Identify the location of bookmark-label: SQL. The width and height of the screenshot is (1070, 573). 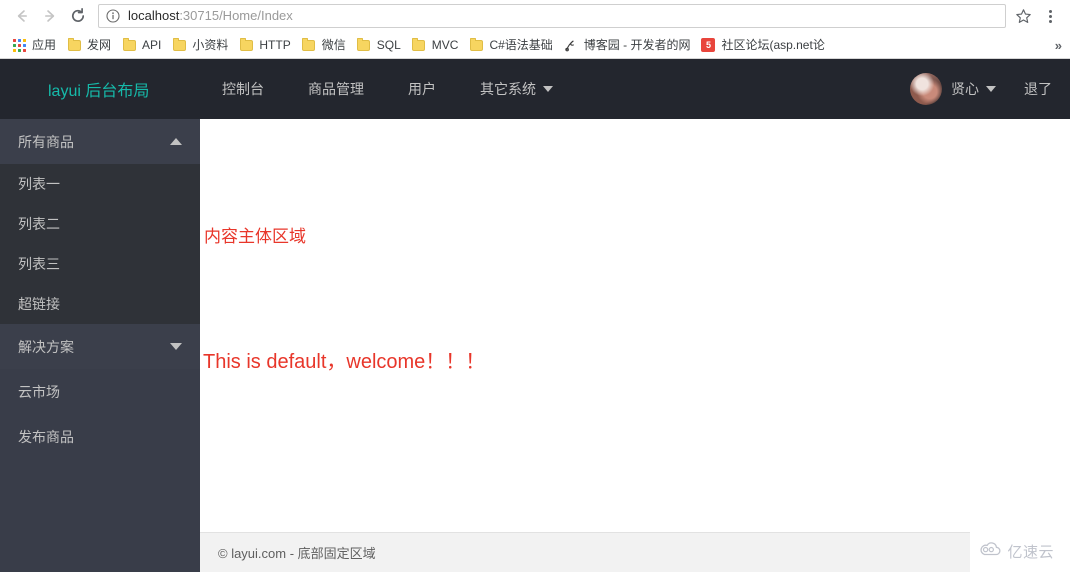
(388, 45).